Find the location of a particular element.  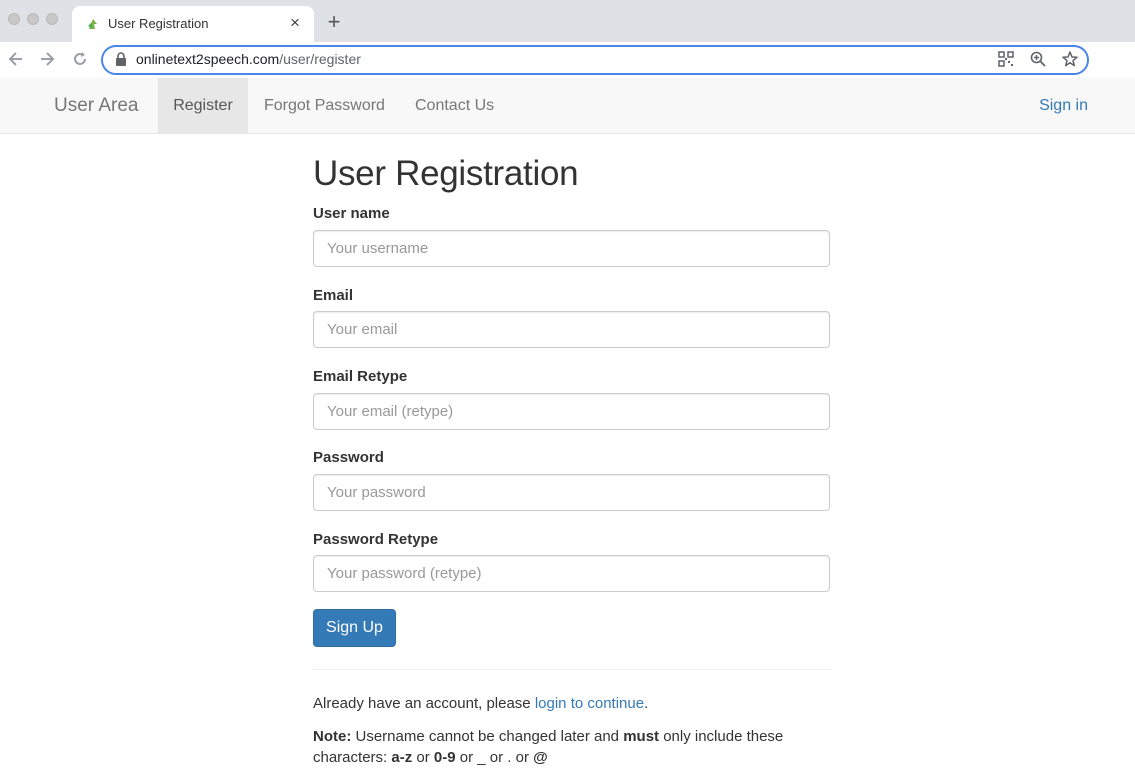

lock-icon is located at coordinates (121, 59).